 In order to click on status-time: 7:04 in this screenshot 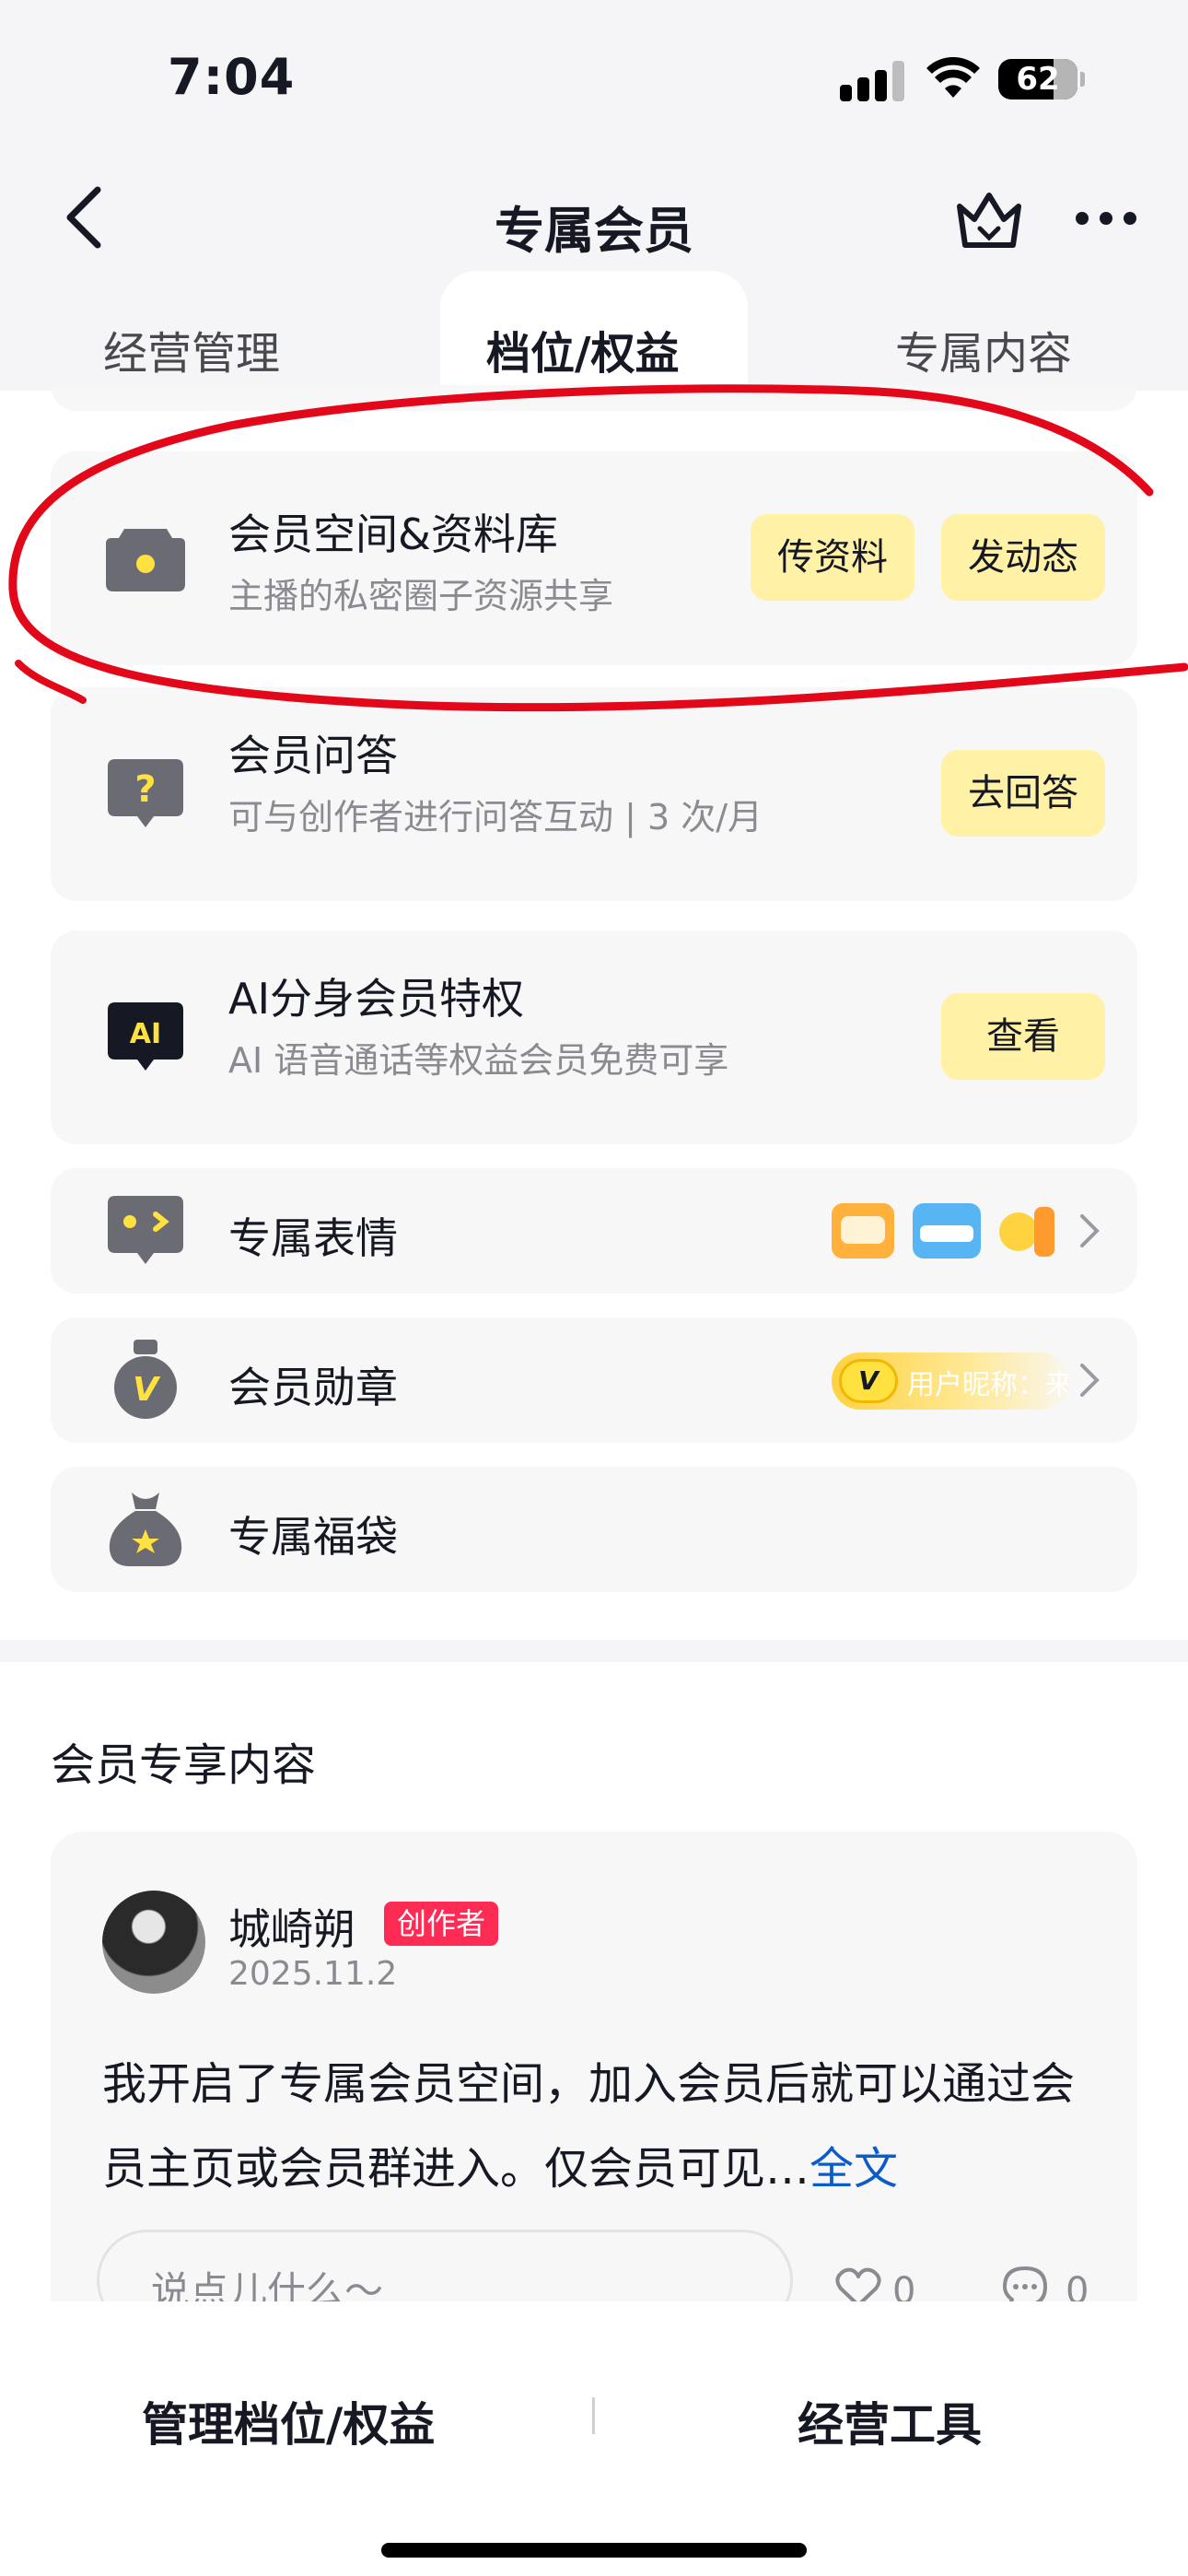, I will do `click(232, 77)`.